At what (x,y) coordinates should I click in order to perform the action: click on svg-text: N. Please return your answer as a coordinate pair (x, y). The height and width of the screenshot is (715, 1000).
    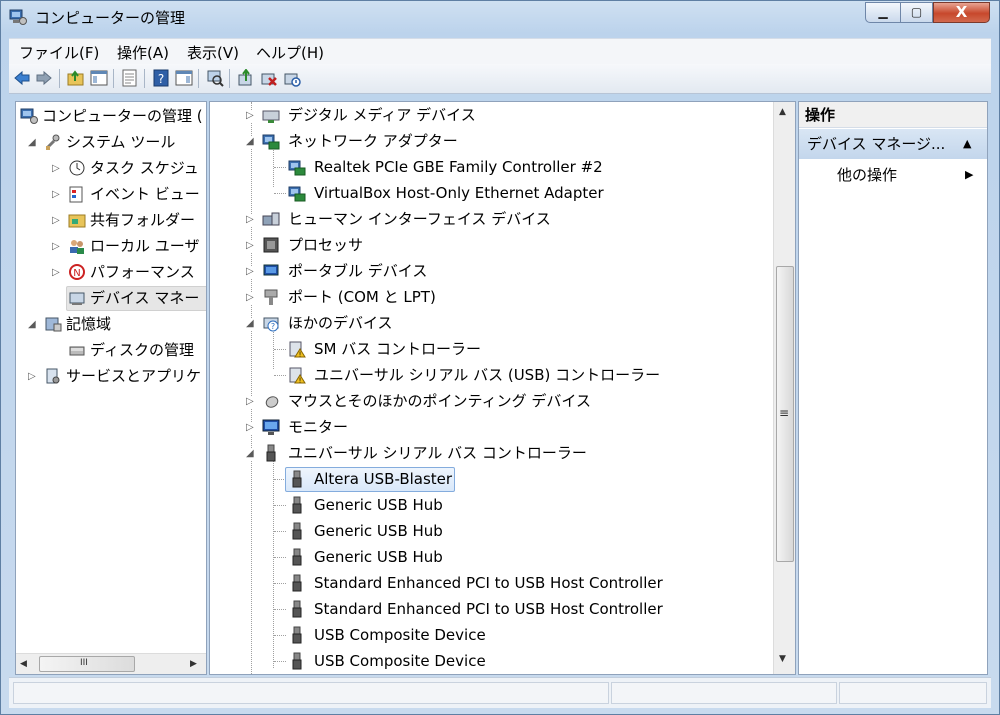
    Looking at the image, I should click on (76, 273).